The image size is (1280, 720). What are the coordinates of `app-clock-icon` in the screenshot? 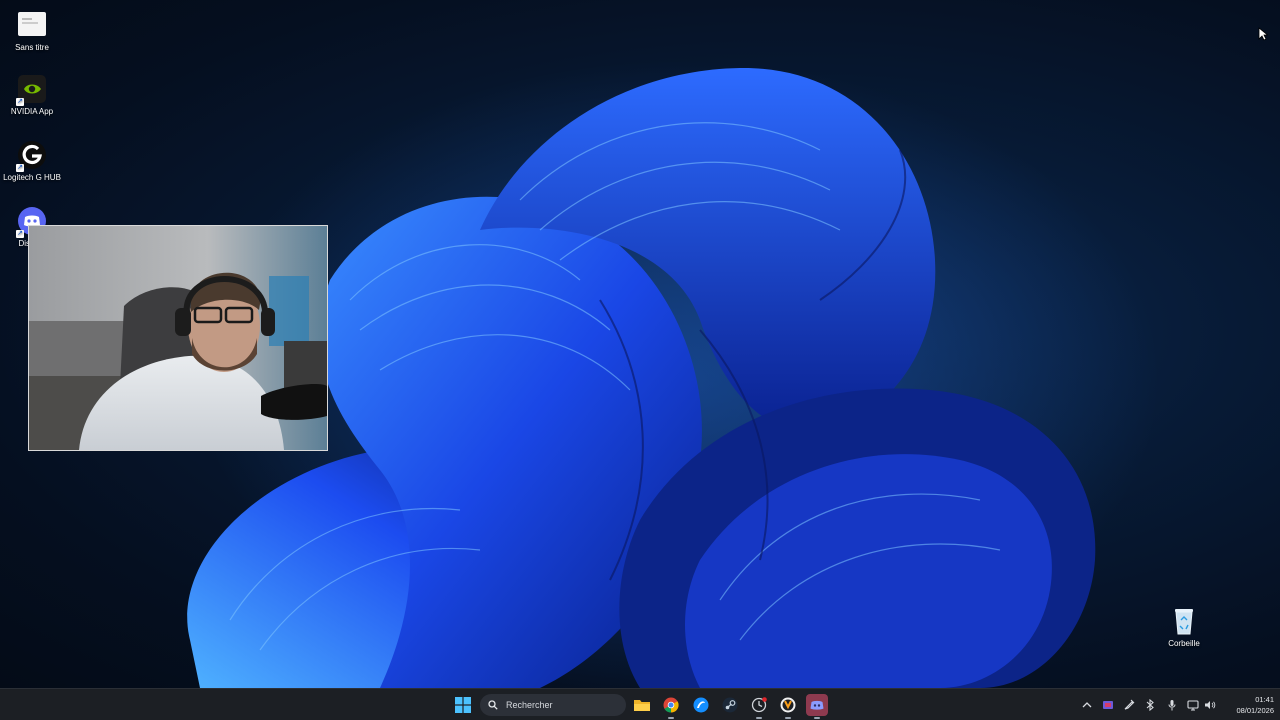 It's located at (759, 705).